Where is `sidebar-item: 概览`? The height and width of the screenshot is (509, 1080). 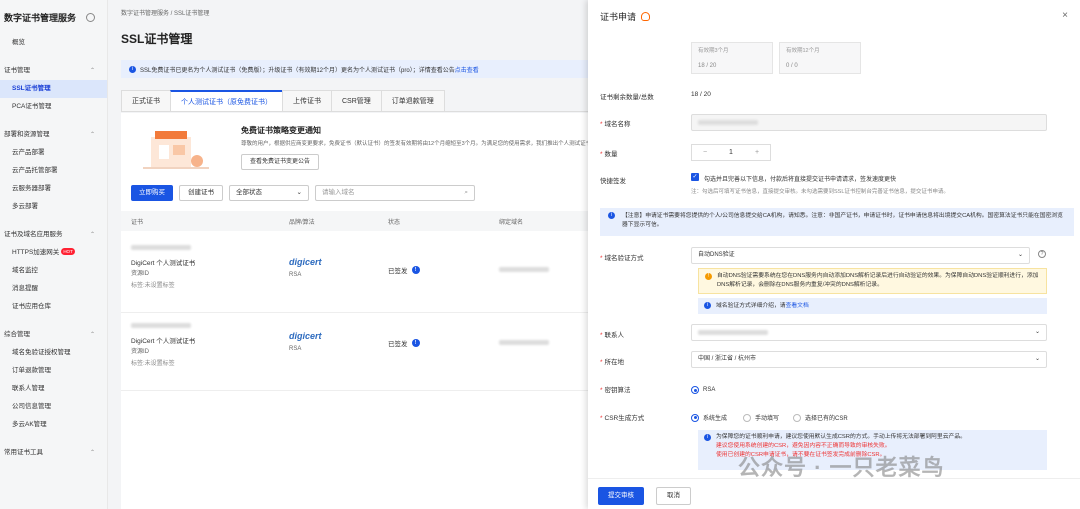
sidebar-item: 概览 is located at coordinates (53, 43).